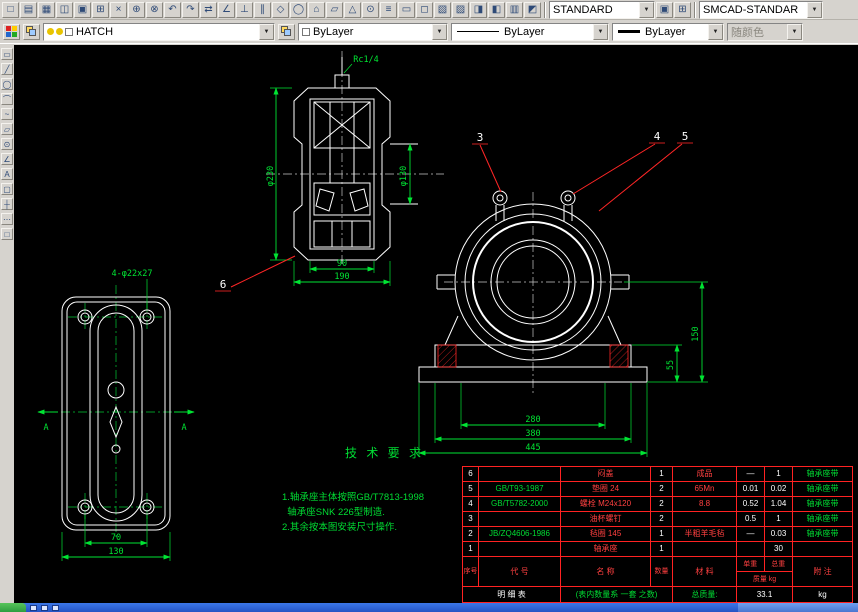 The image size is (858, 612). What do you see at coordinates (352, 9) in the screenshot?
I see `toolbar-icon-button: △` at bounding box center [352, 9].